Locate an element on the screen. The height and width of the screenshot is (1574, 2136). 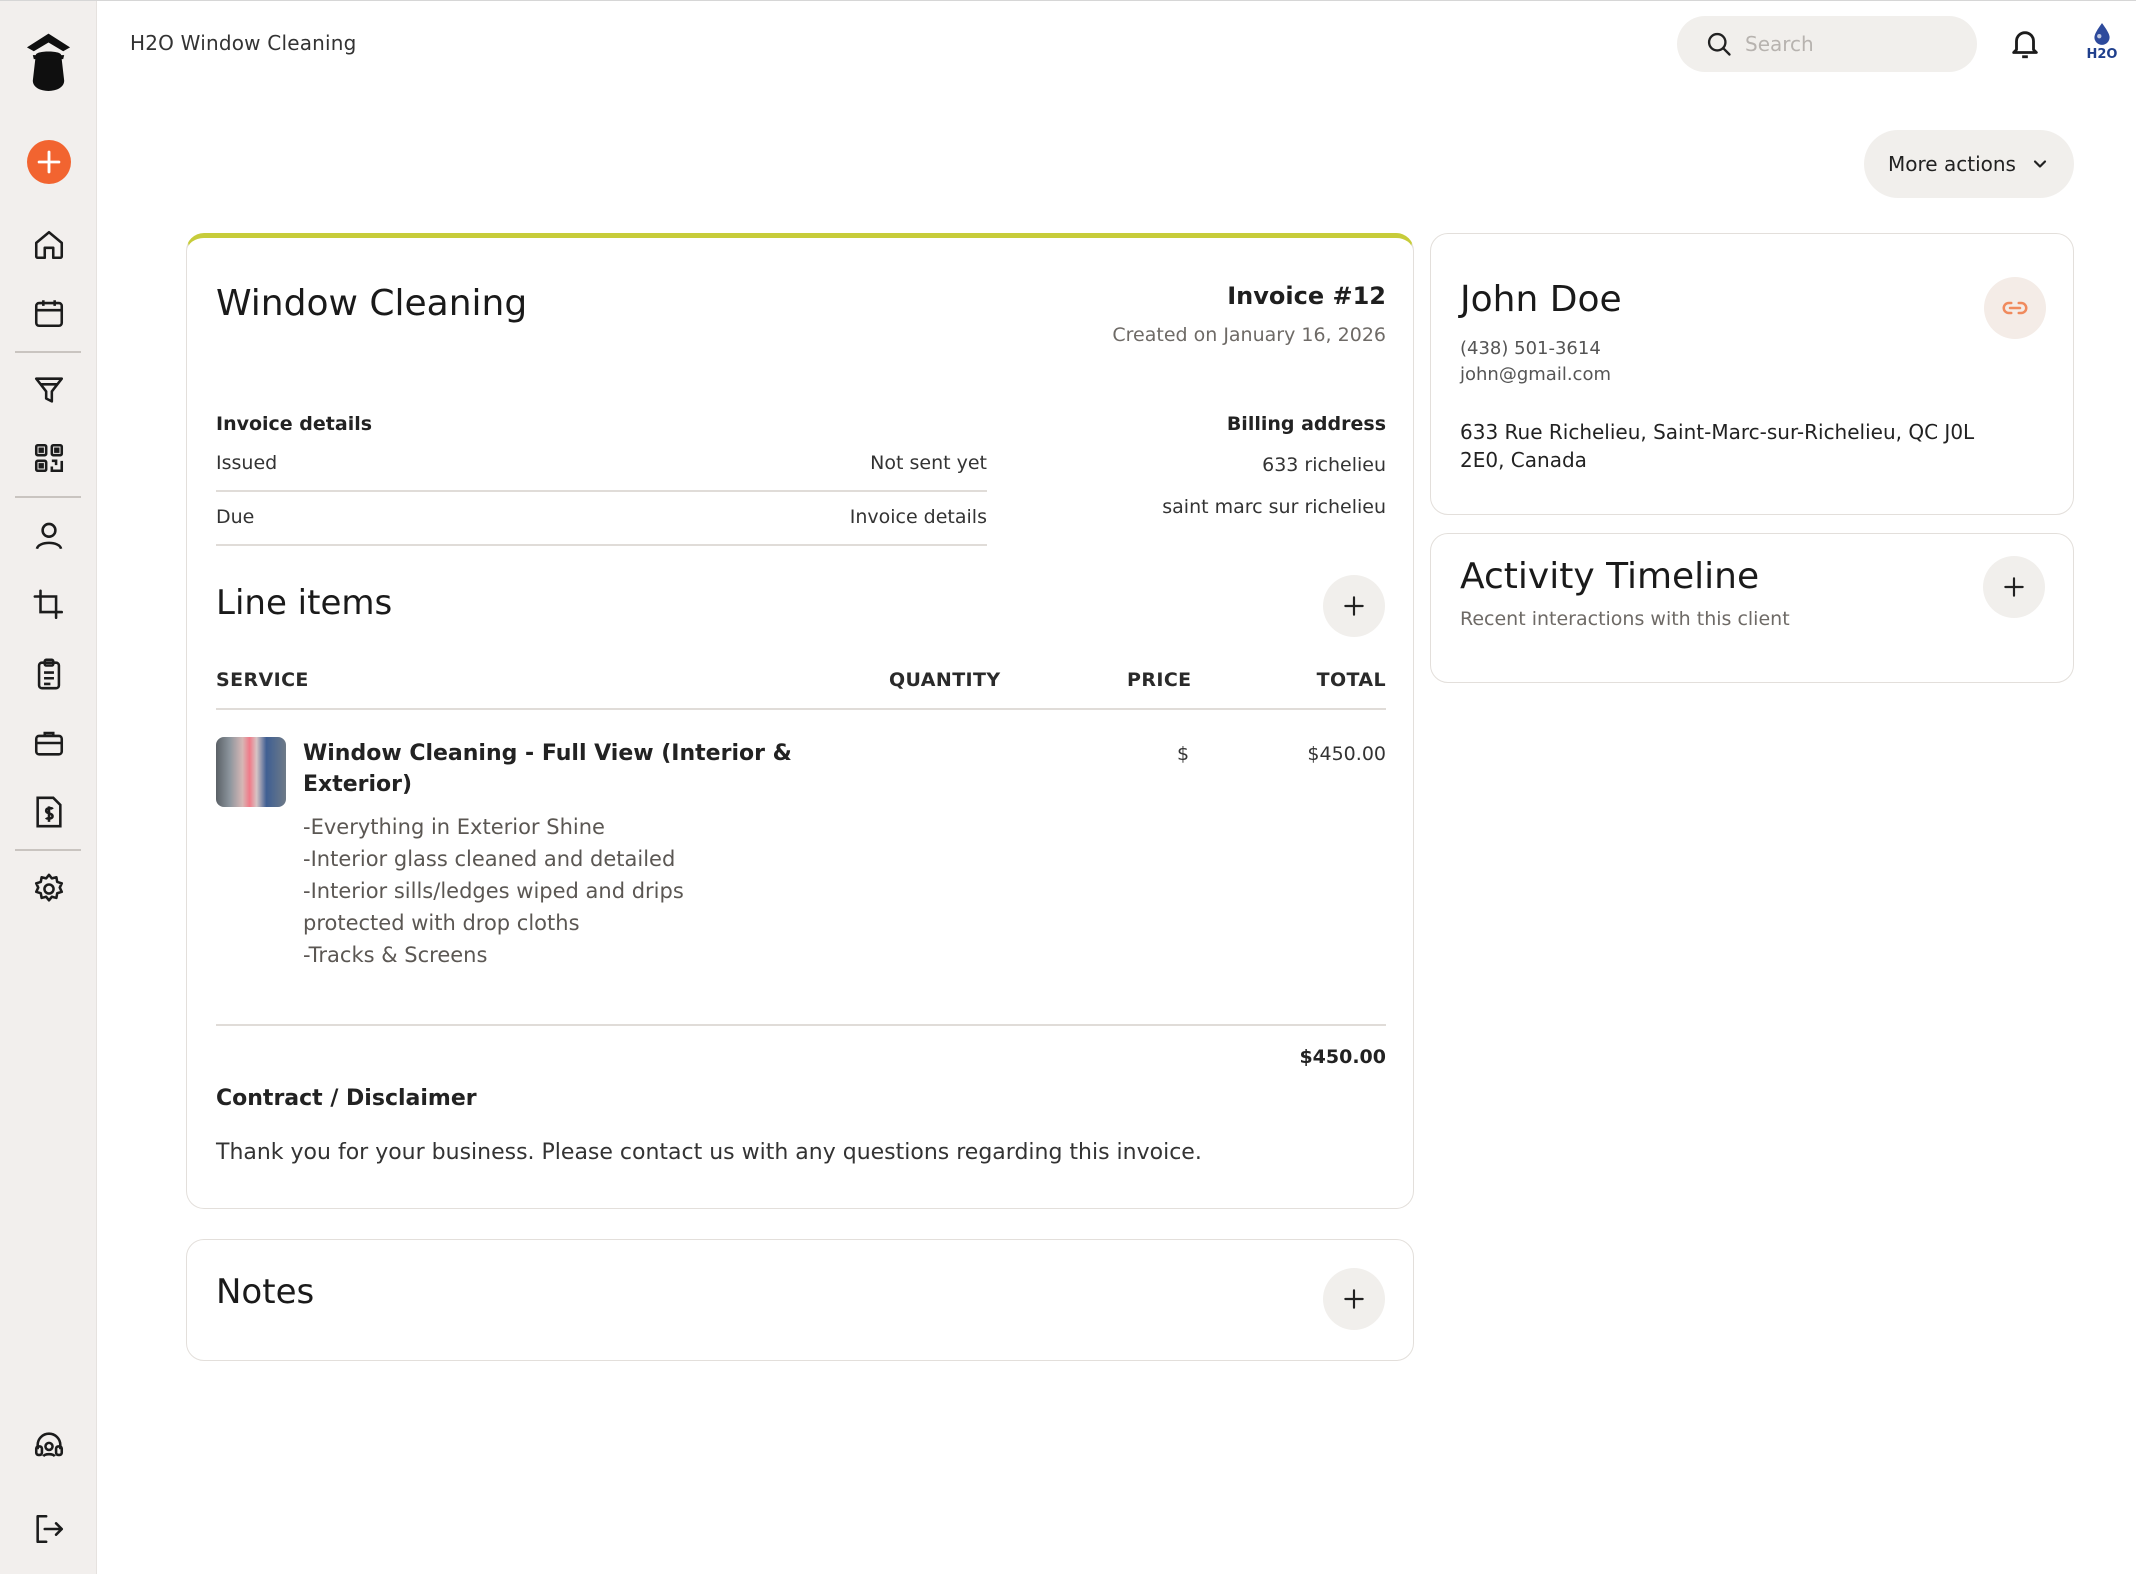
logout-icon is located at coordinates (48, 1528).